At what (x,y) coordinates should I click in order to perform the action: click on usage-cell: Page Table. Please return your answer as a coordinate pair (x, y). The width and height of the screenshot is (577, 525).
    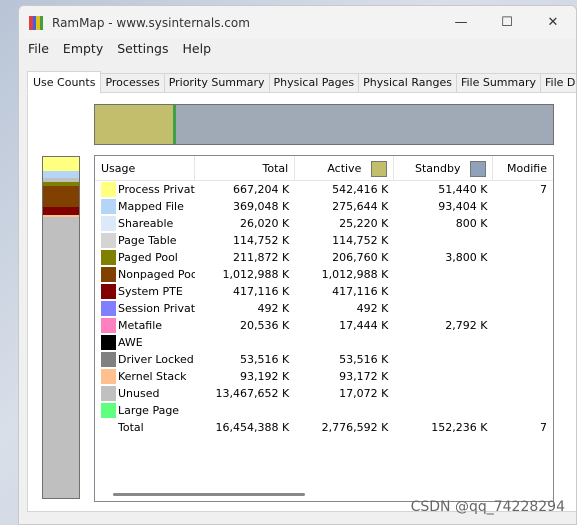
    Looking at the image, I should click on (145, 240).